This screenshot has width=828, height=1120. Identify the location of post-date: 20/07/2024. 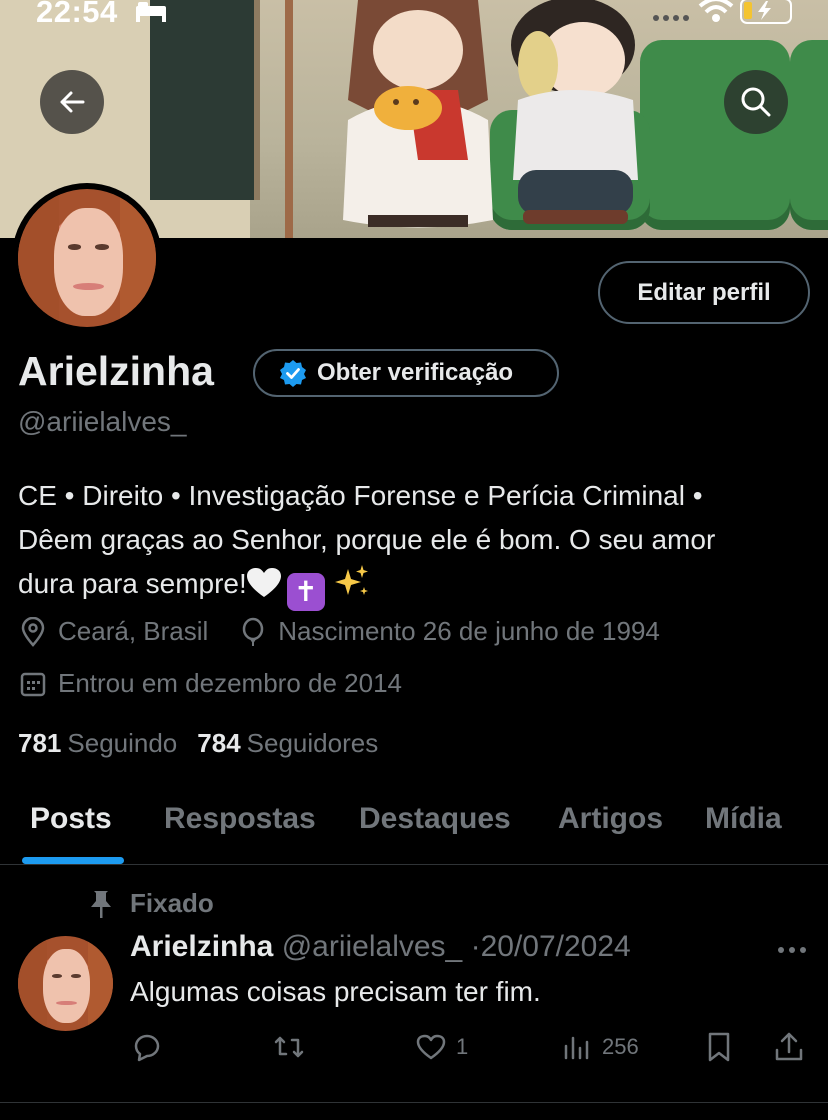
(556, 946).